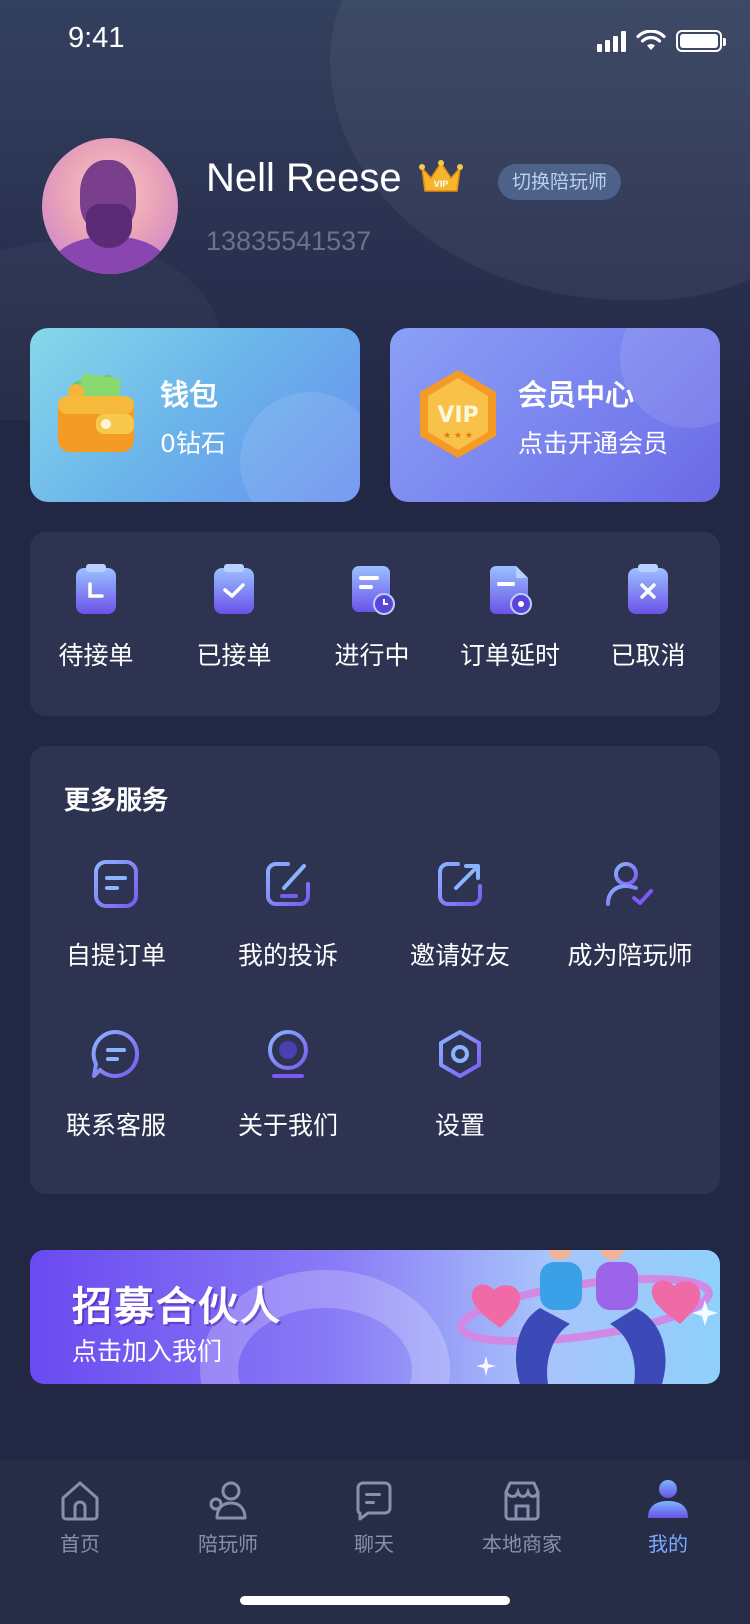  What do you see at coordinates (80, 1501) in the screenshot?
I see `home-icon` at bounding box center [80, 1501].